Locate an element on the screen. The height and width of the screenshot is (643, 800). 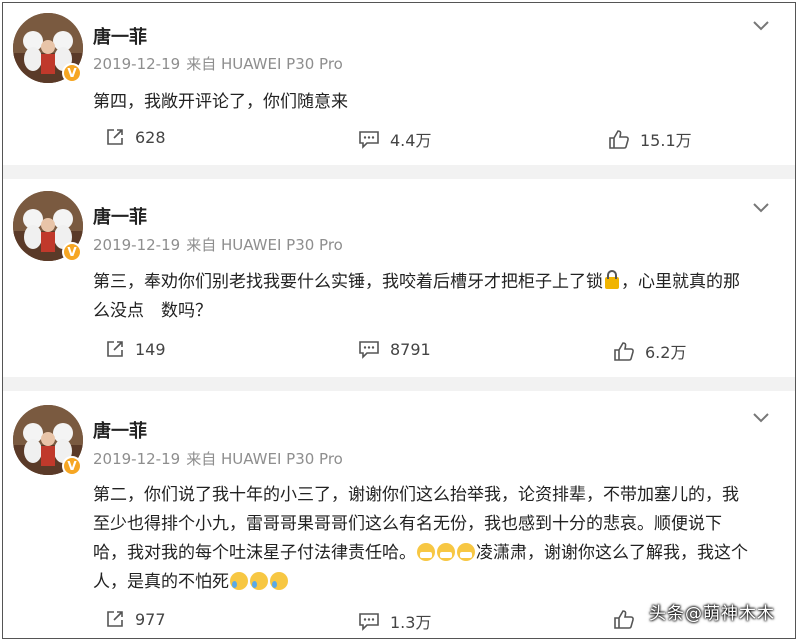
post-actions: 628 4.4万 15.1万 is located at coordinates (399, 141).